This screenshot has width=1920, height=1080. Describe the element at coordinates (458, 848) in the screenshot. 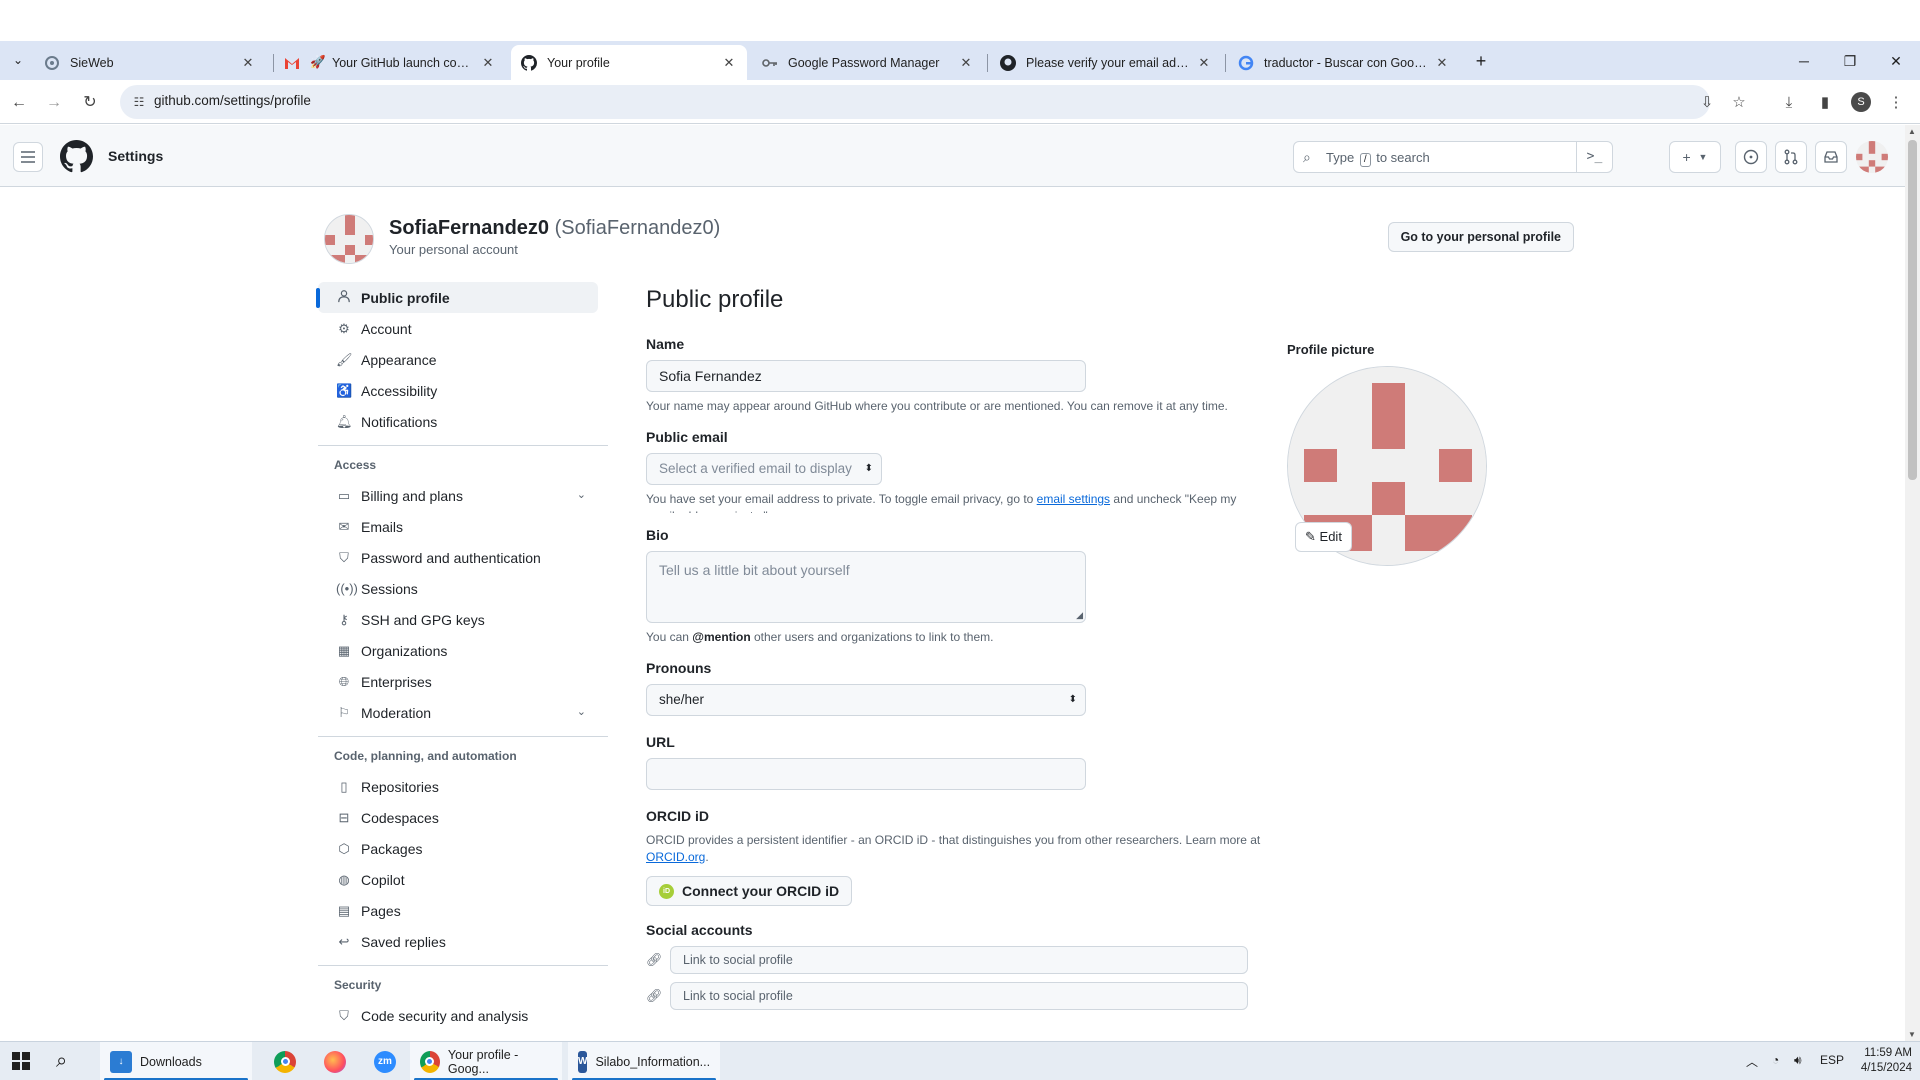

I see `sidebar-item-packages: ⬡ Packages` at that location.